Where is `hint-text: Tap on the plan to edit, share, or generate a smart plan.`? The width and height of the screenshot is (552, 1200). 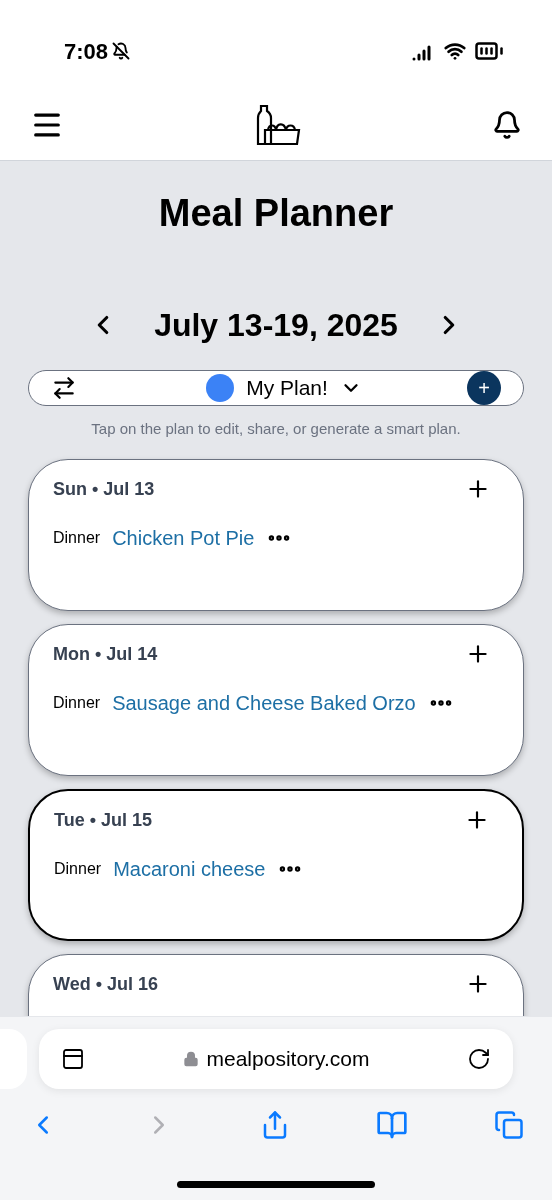
hint-text: Tap on the plan to edit, share, or generate a smart plan. is located at coordinates (276, 429).